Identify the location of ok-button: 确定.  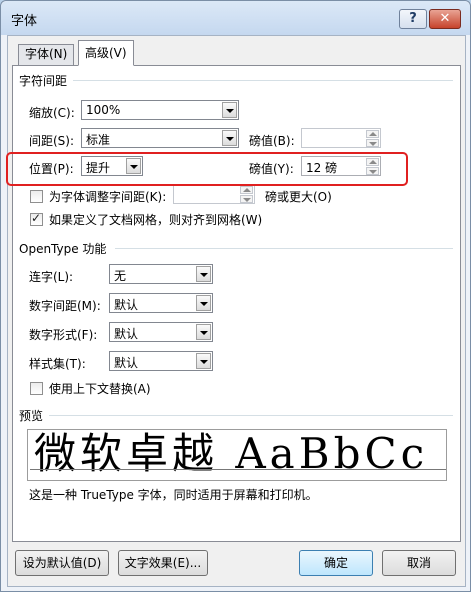
(336, 563).